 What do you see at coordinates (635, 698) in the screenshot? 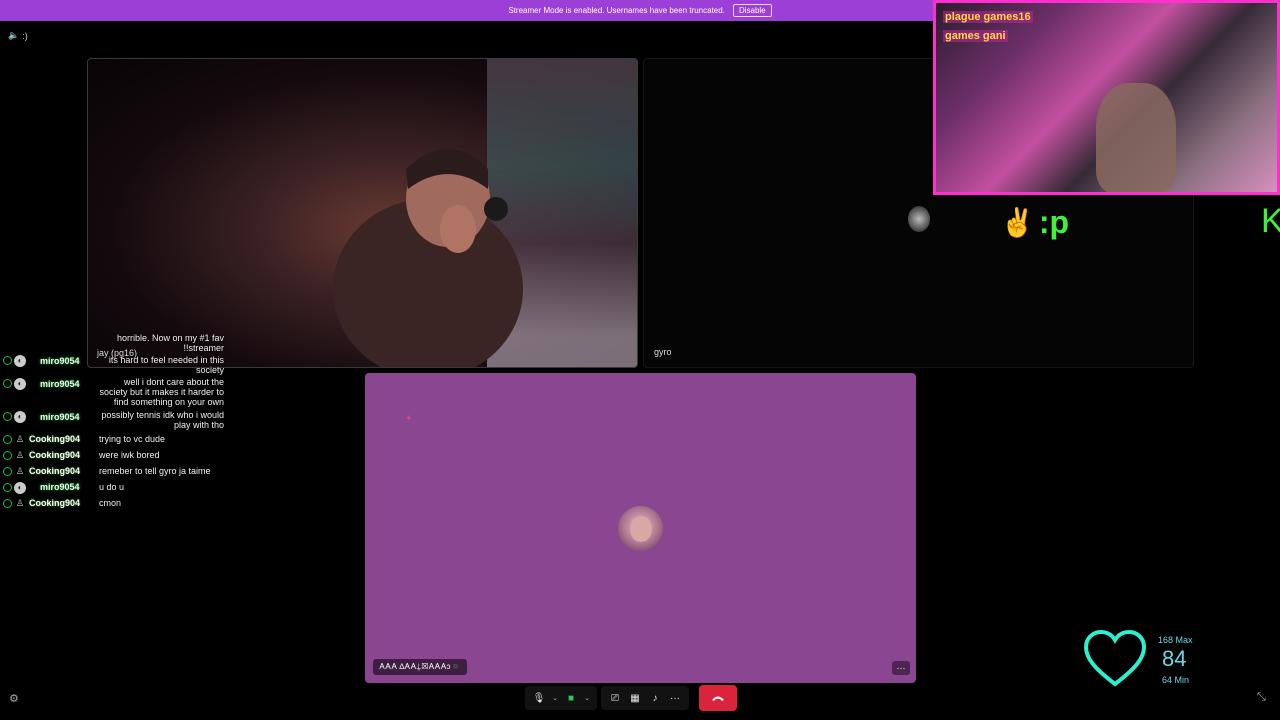
I see `activities-icon: ▦` at bounding box center [635, 698].